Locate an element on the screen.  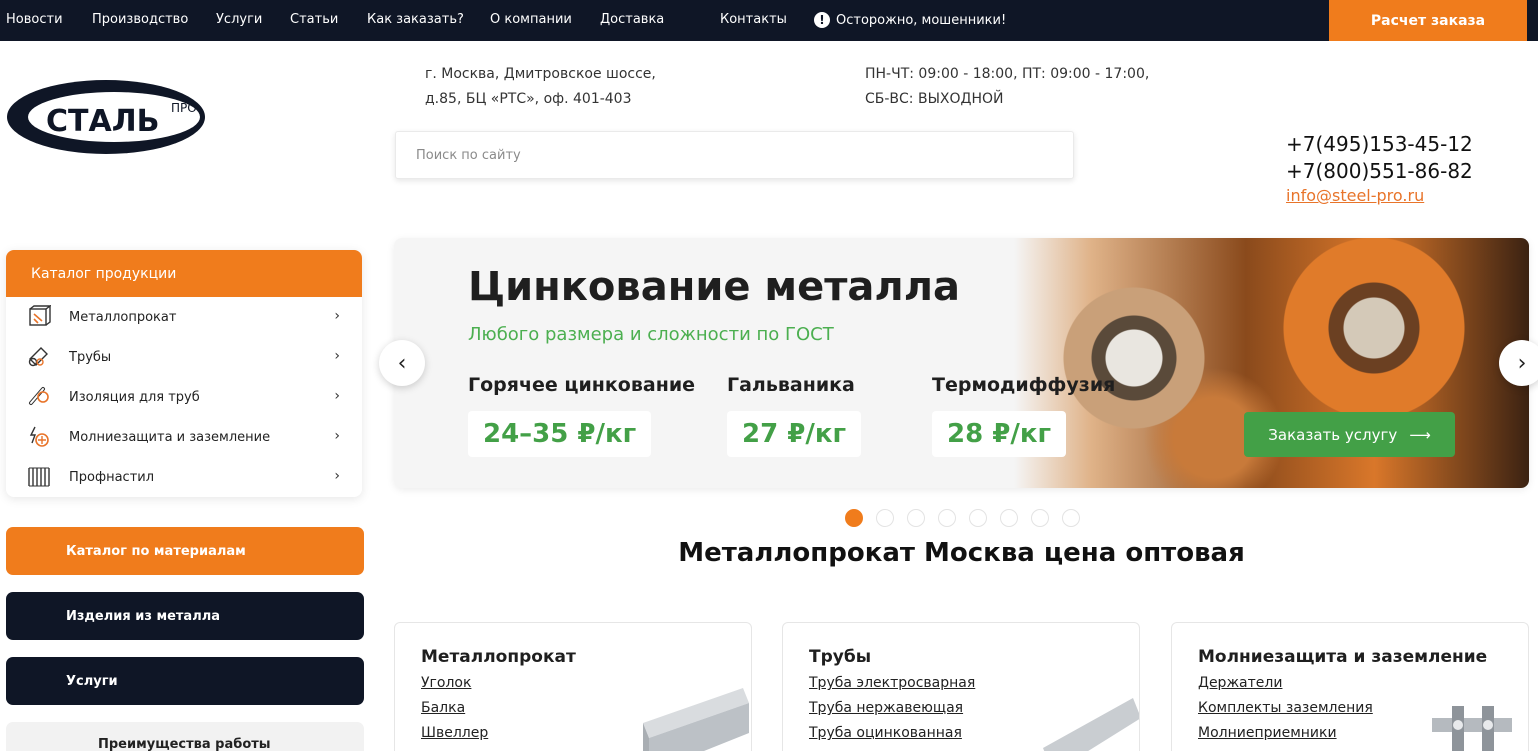
category-card-metalloprokat: Металлопрокат Уголок Балка Швеллер is located at coordinates (573, 686).